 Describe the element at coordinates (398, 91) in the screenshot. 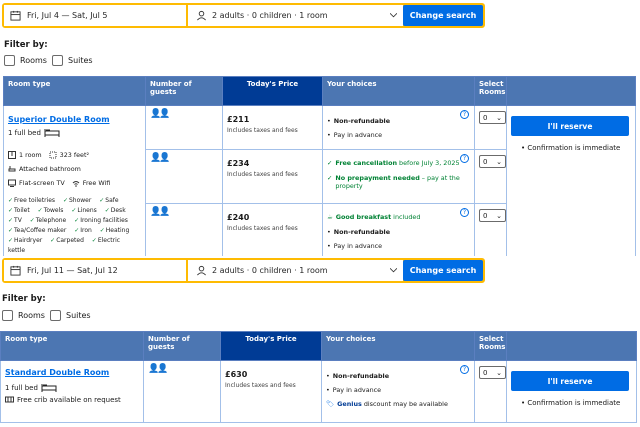

I see `header-choices: Your choices` at that location.